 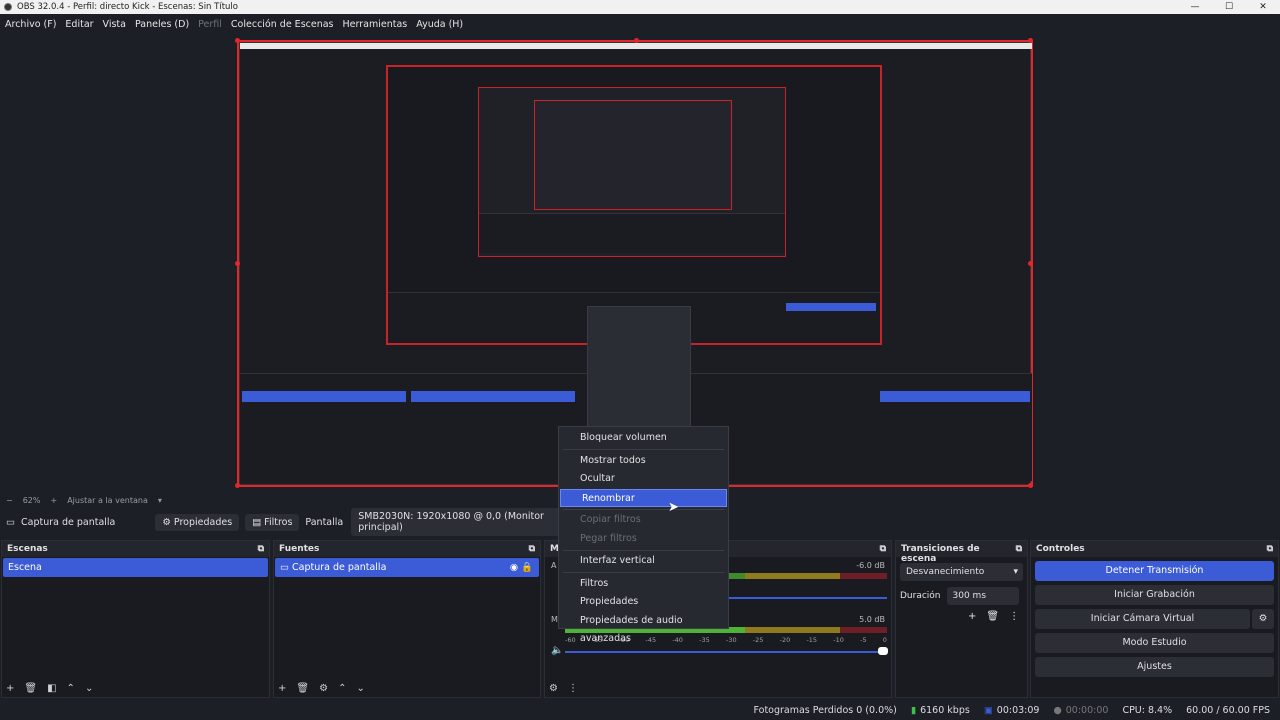 I want to click on menu-item-vertical-layout: Interfaz vertical, so click(x=643, y=561).